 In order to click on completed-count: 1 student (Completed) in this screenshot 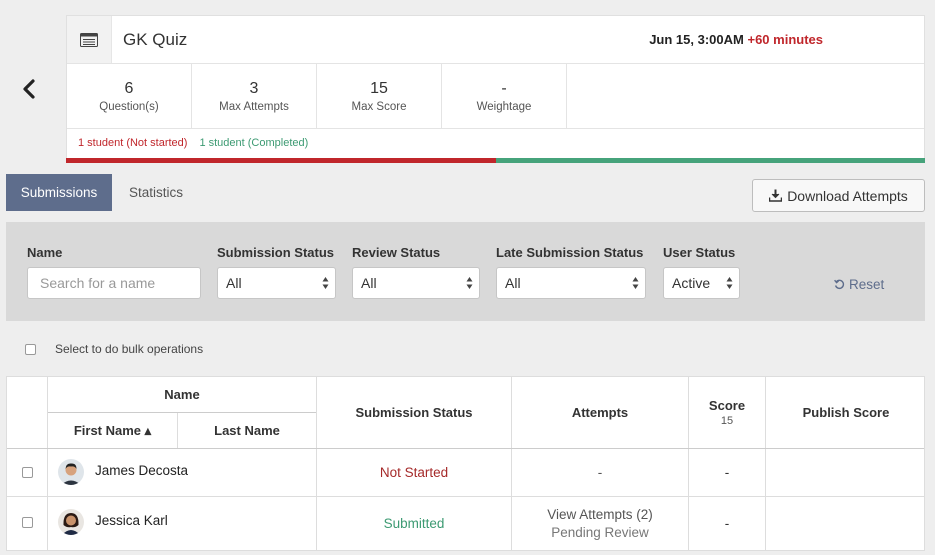, I will do `click(253, 143)`.